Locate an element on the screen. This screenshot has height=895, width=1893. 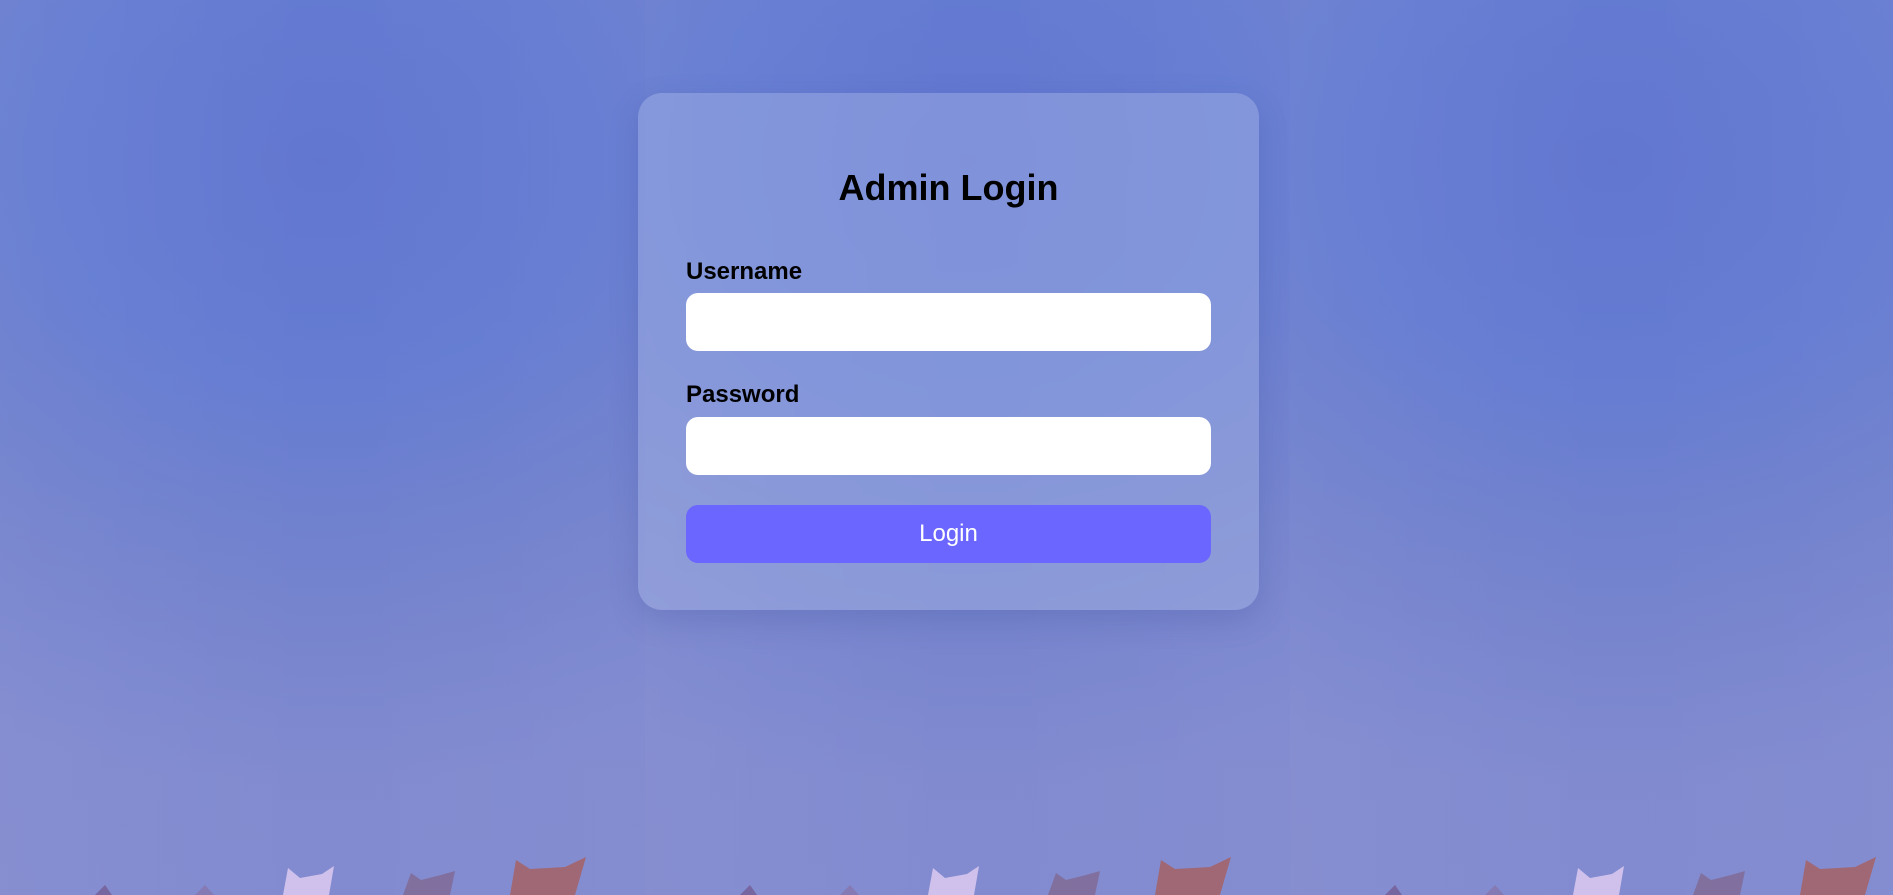
password-label: Password is located at coordinates (743, 394).